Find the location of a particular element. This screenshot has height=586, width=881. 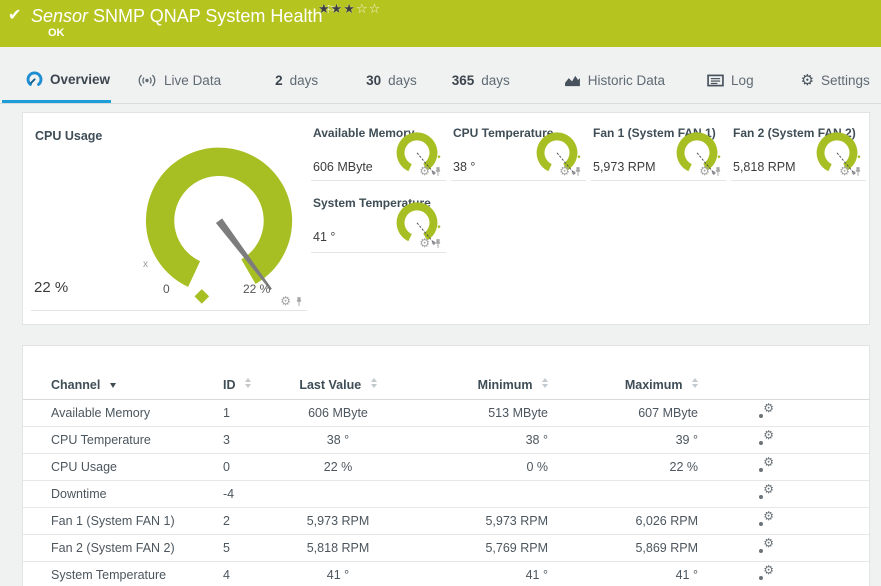

cell-last-value: 41 ° is located at coordinates (338, 573).